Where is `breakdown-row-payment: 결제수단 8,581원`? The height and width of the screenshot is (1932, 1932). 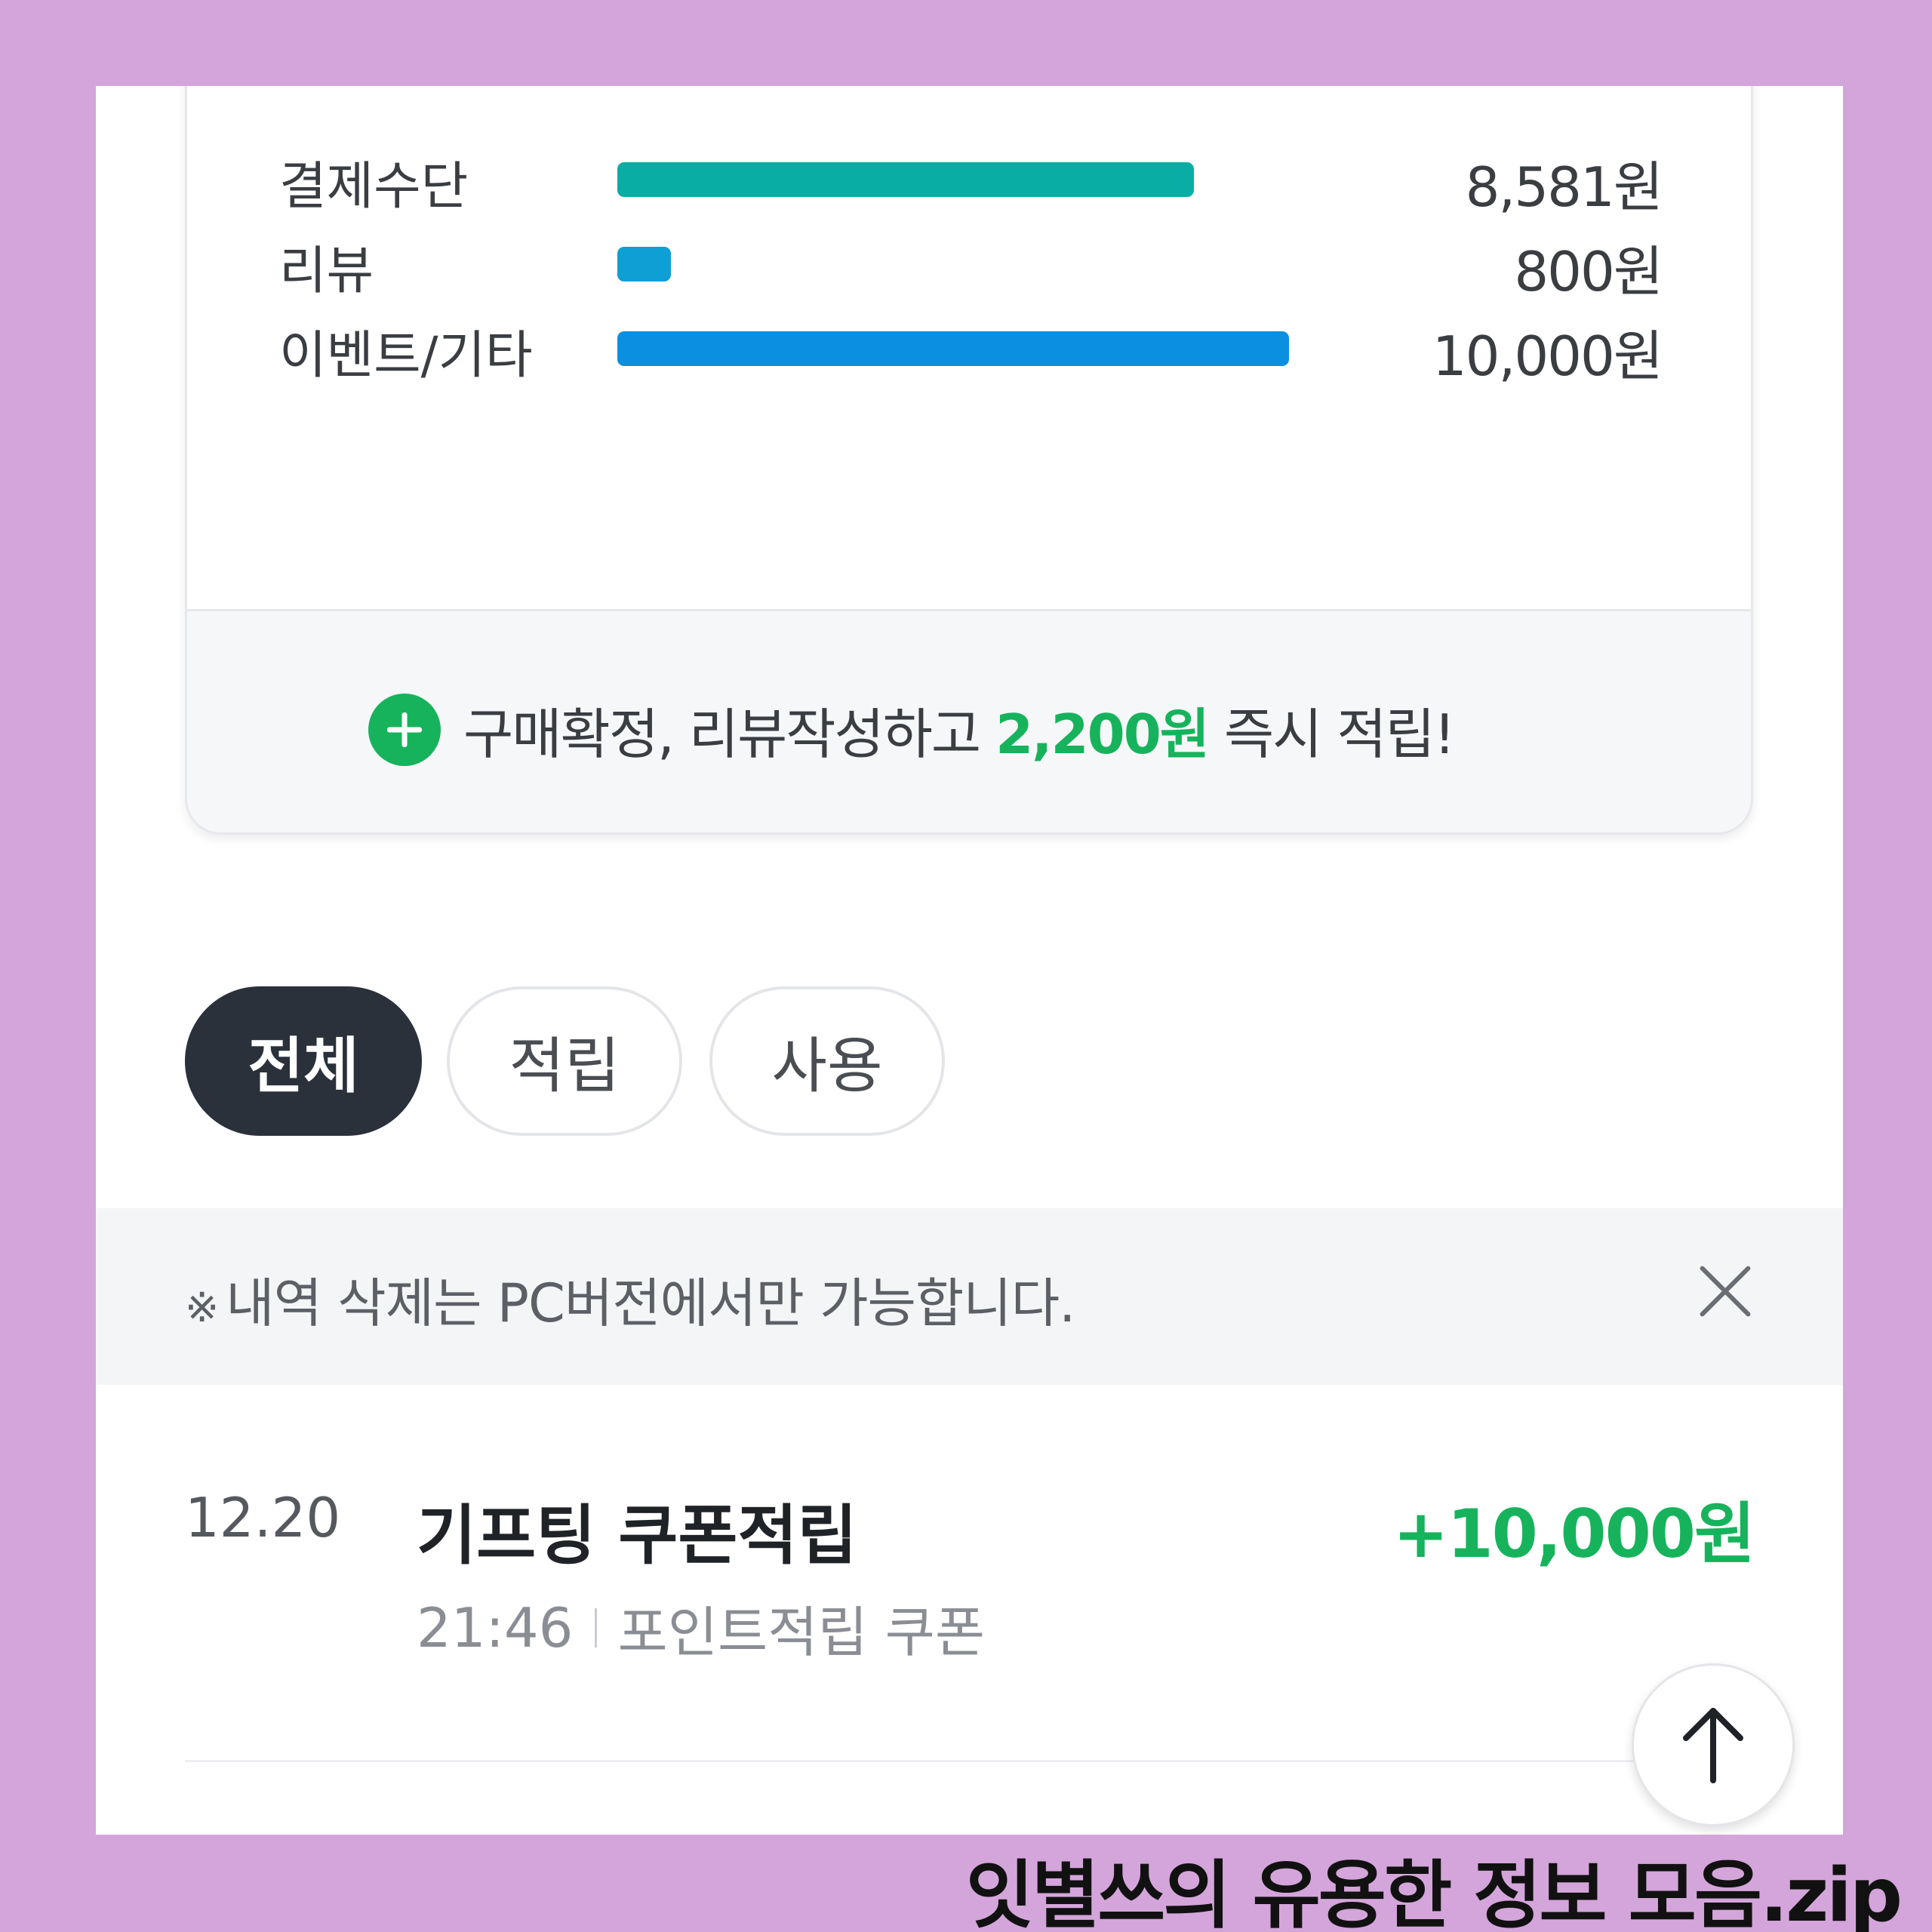 breakdown-row-payment: 결제수단 8,581원 is located at coordinates (969, 176).